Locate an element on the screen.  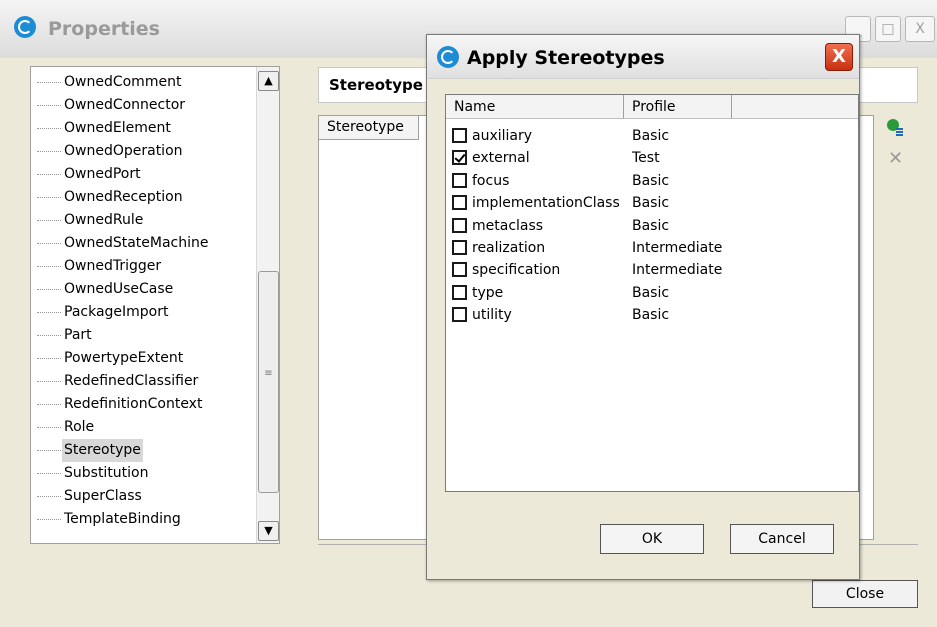
tree-item: Part is located at coordinates (144, 335).